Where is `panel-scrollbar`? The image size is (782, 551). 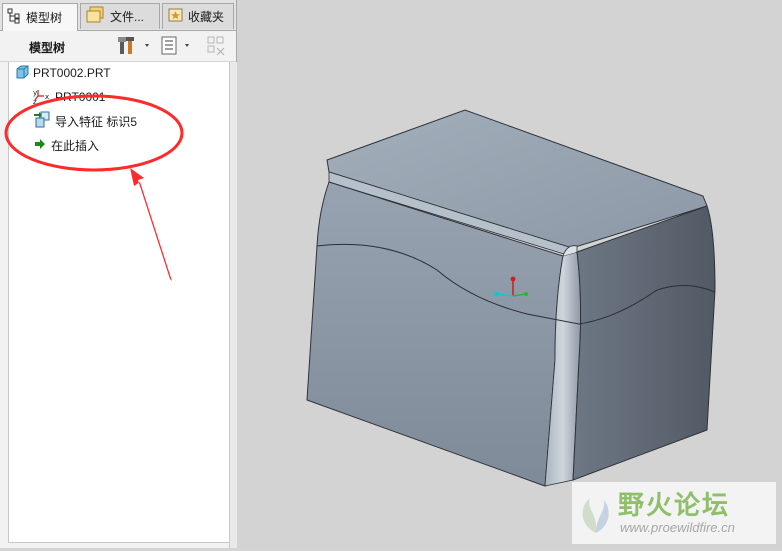
panel-scrollbar is located at coordinates (233, 305).